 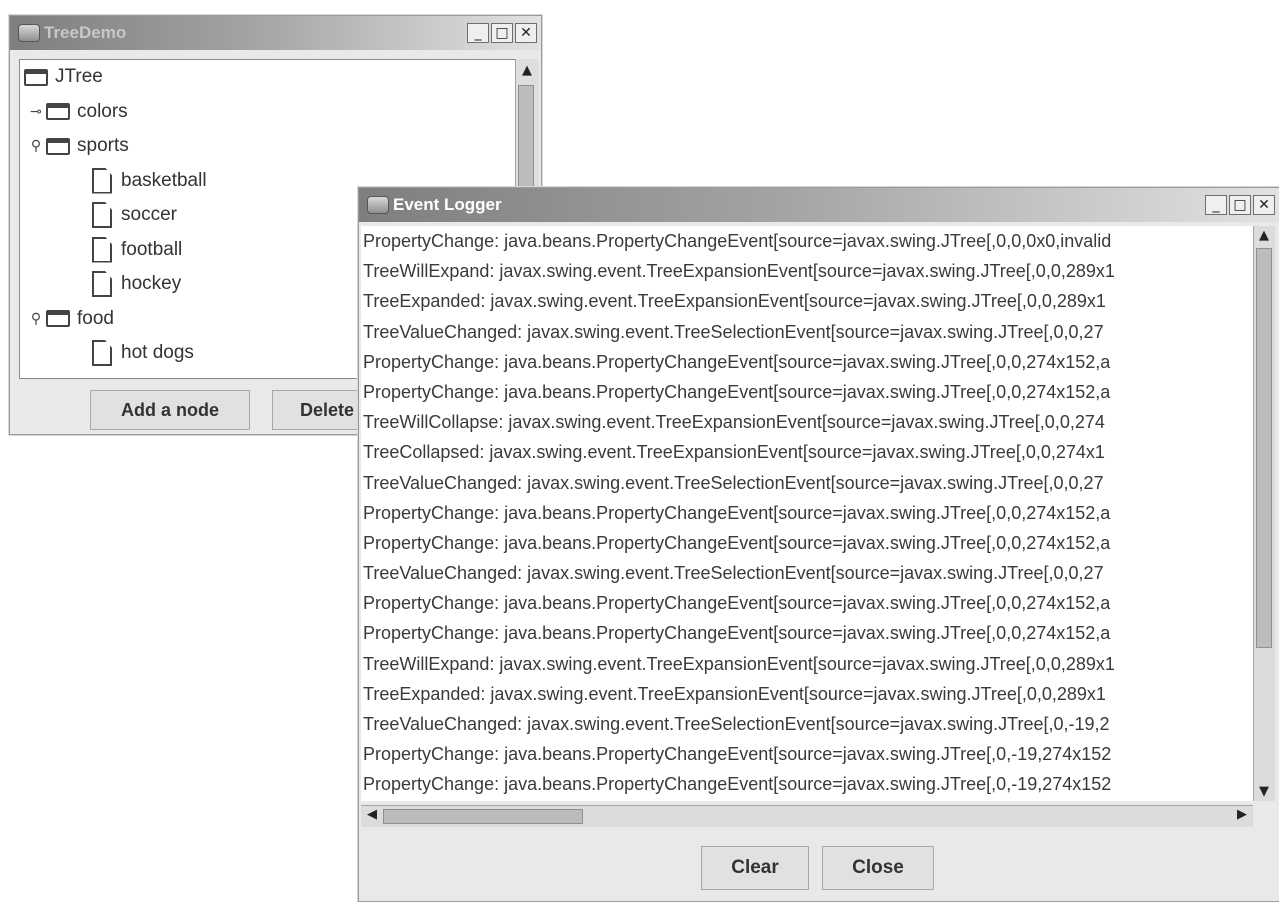 I want to click on tree-node-label: sports, so click(x=103, y=145).